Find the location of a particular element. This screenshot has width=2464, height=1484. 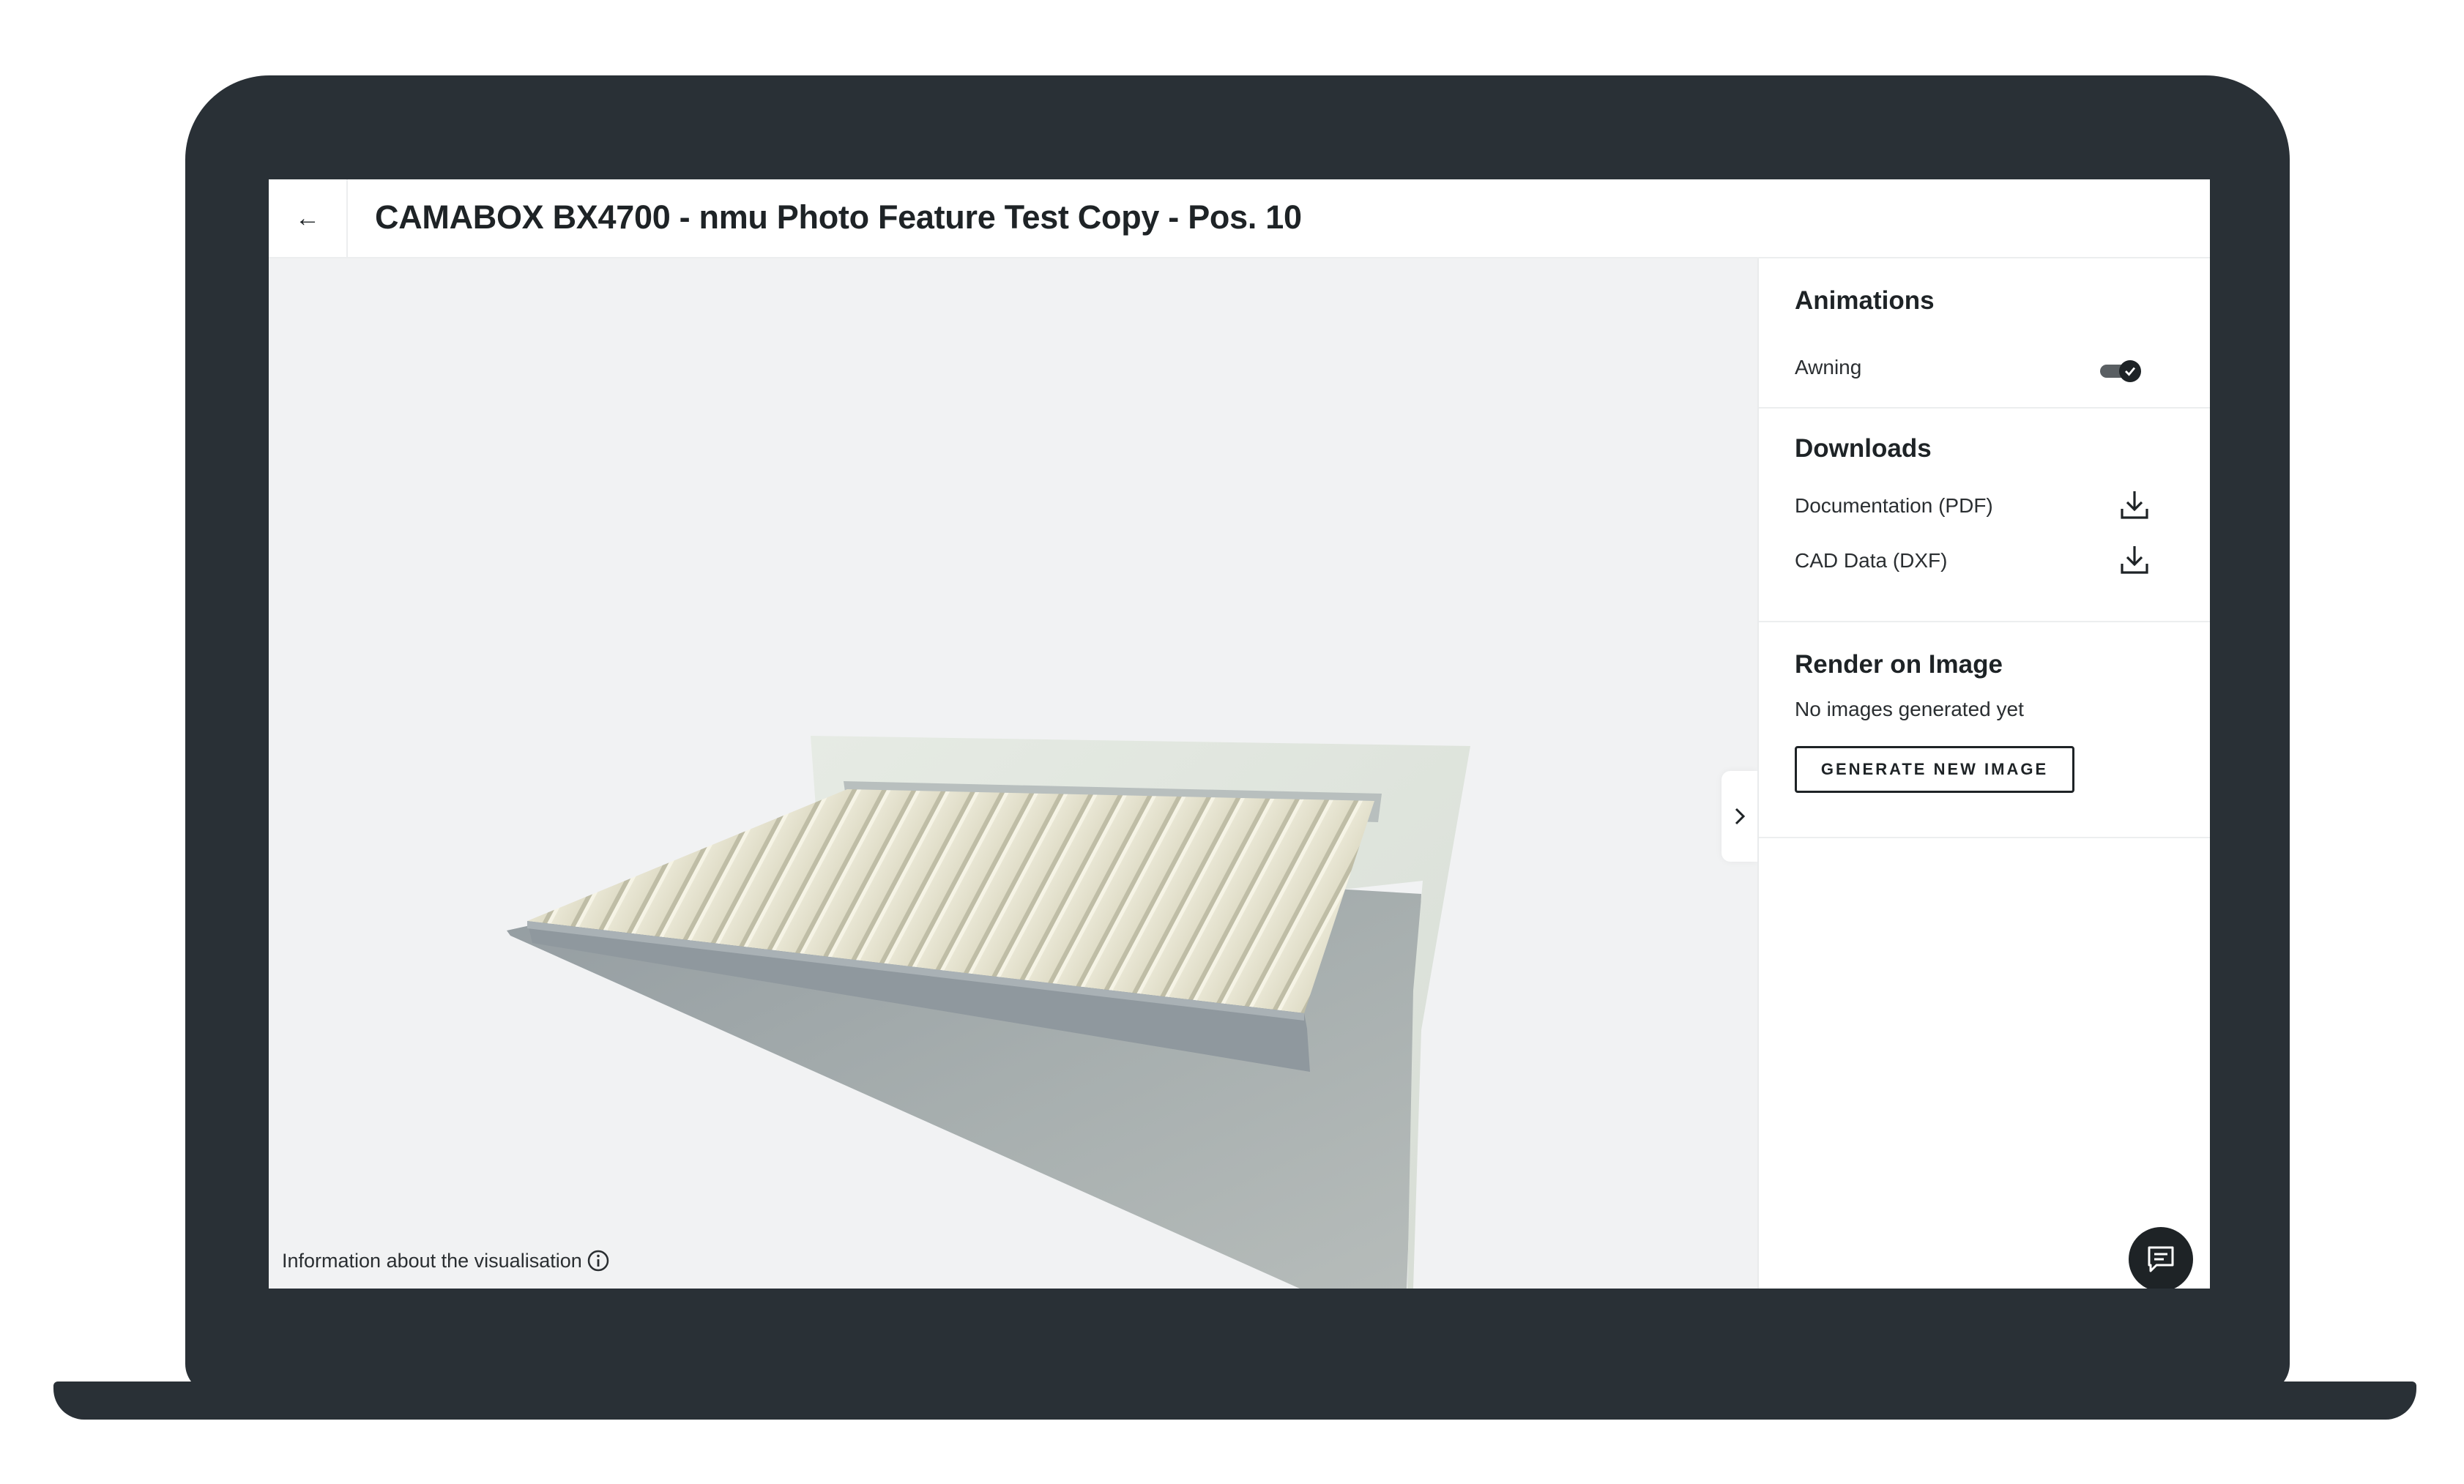

chat-icon is located at coordinates (2161, 1259).